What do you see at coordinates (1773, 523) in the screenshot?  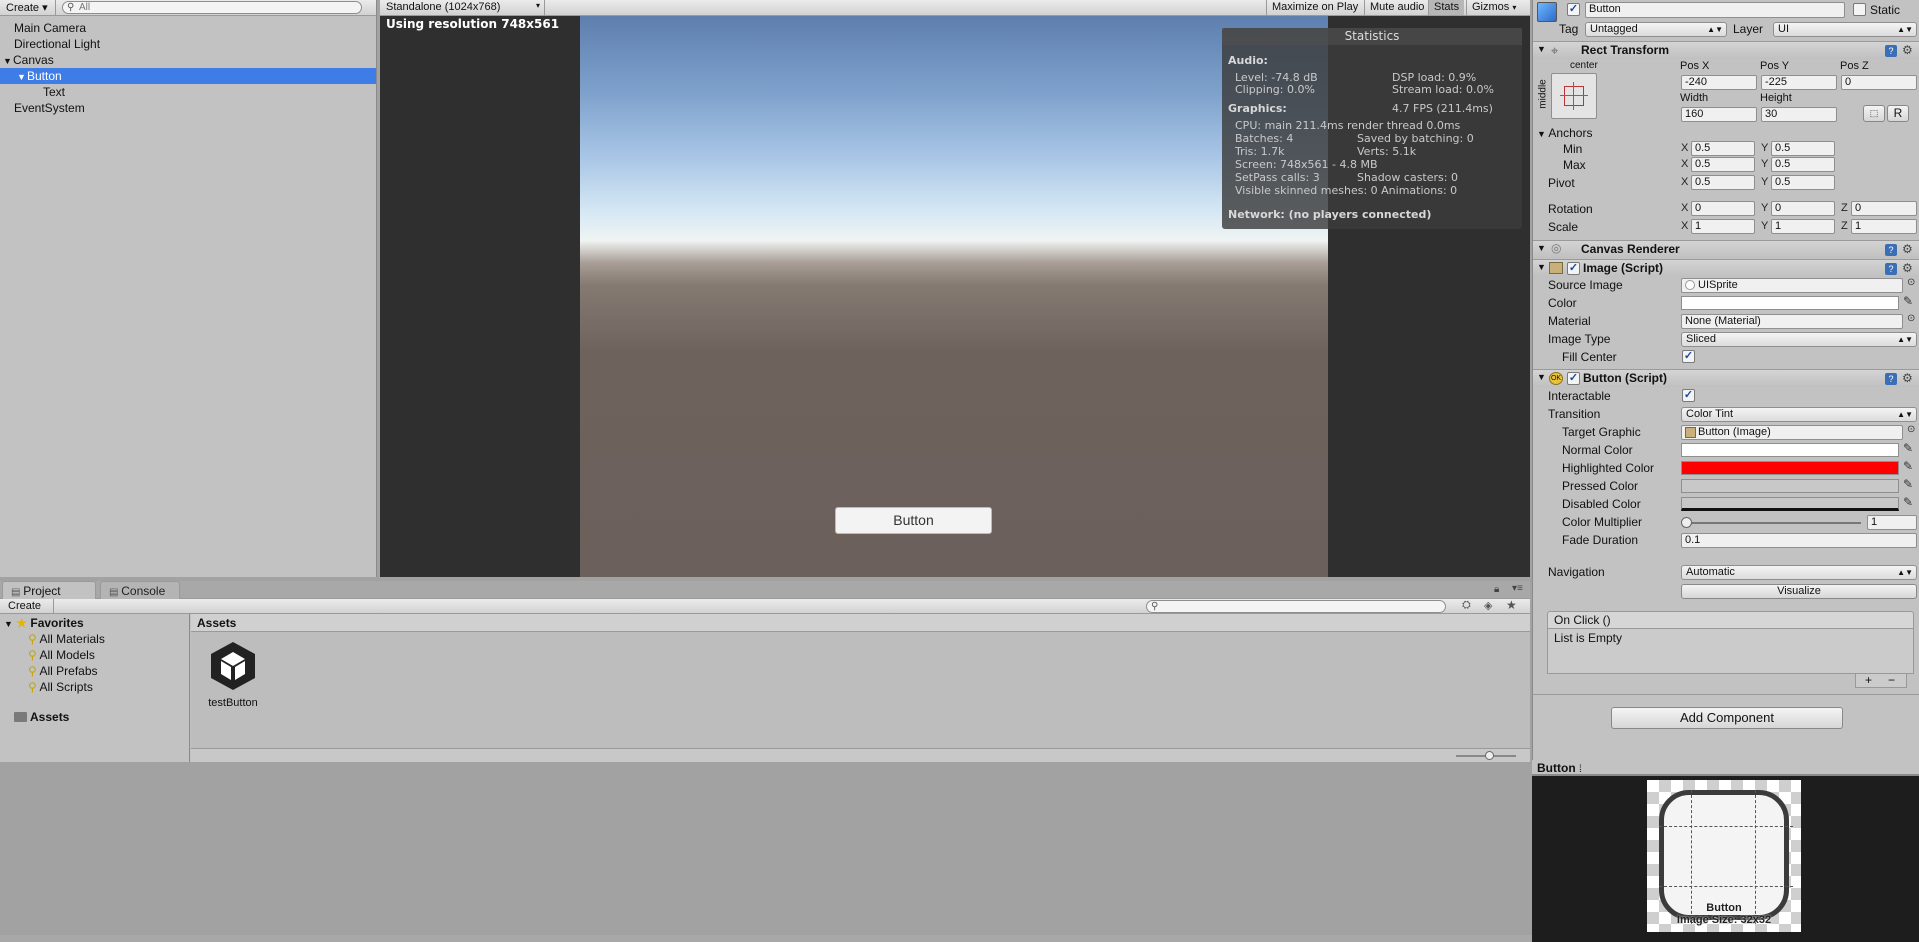 I see `color-multiplier-slider-track` at bounding box center [1773, 523].